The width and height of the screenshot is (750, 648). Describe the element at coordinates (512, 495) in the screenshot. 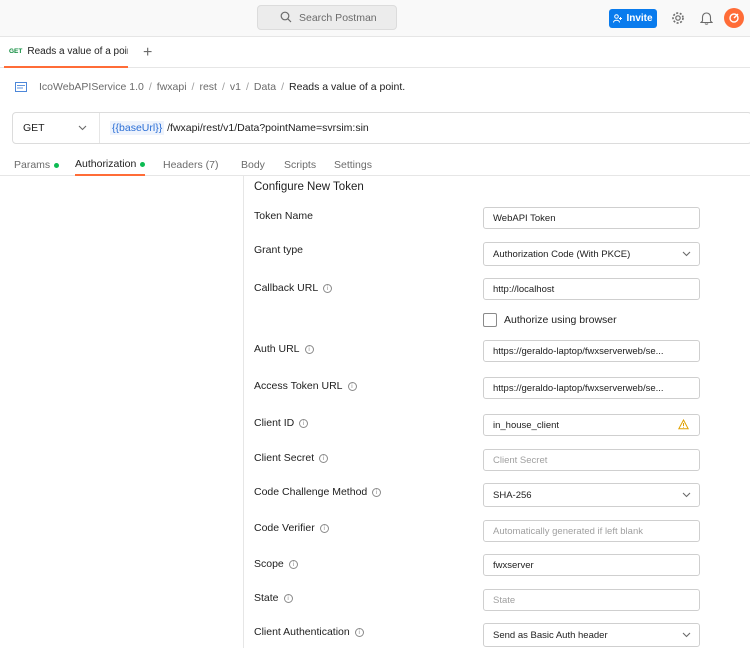

I see `select-value: SHA-256` at that location.